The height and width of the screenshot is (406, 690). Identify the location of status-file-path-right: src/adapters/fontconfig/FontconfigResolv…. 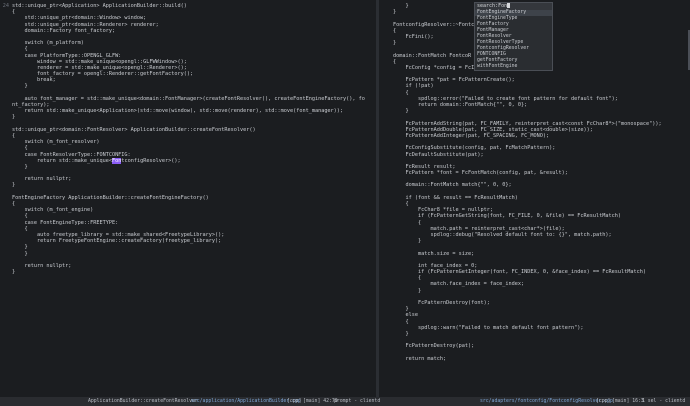
(546, 401).